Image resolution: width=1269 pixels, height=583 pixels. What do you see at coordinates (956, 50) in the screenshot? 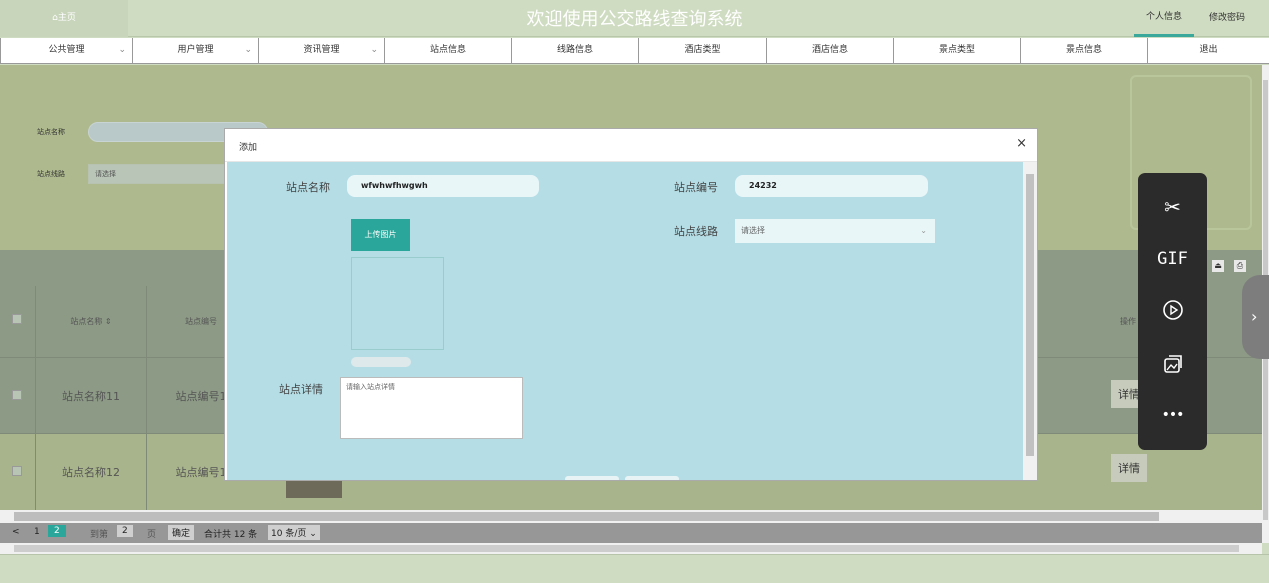
I see `nav-scenic-type: 景点类型` at bounding box center [956, 50].